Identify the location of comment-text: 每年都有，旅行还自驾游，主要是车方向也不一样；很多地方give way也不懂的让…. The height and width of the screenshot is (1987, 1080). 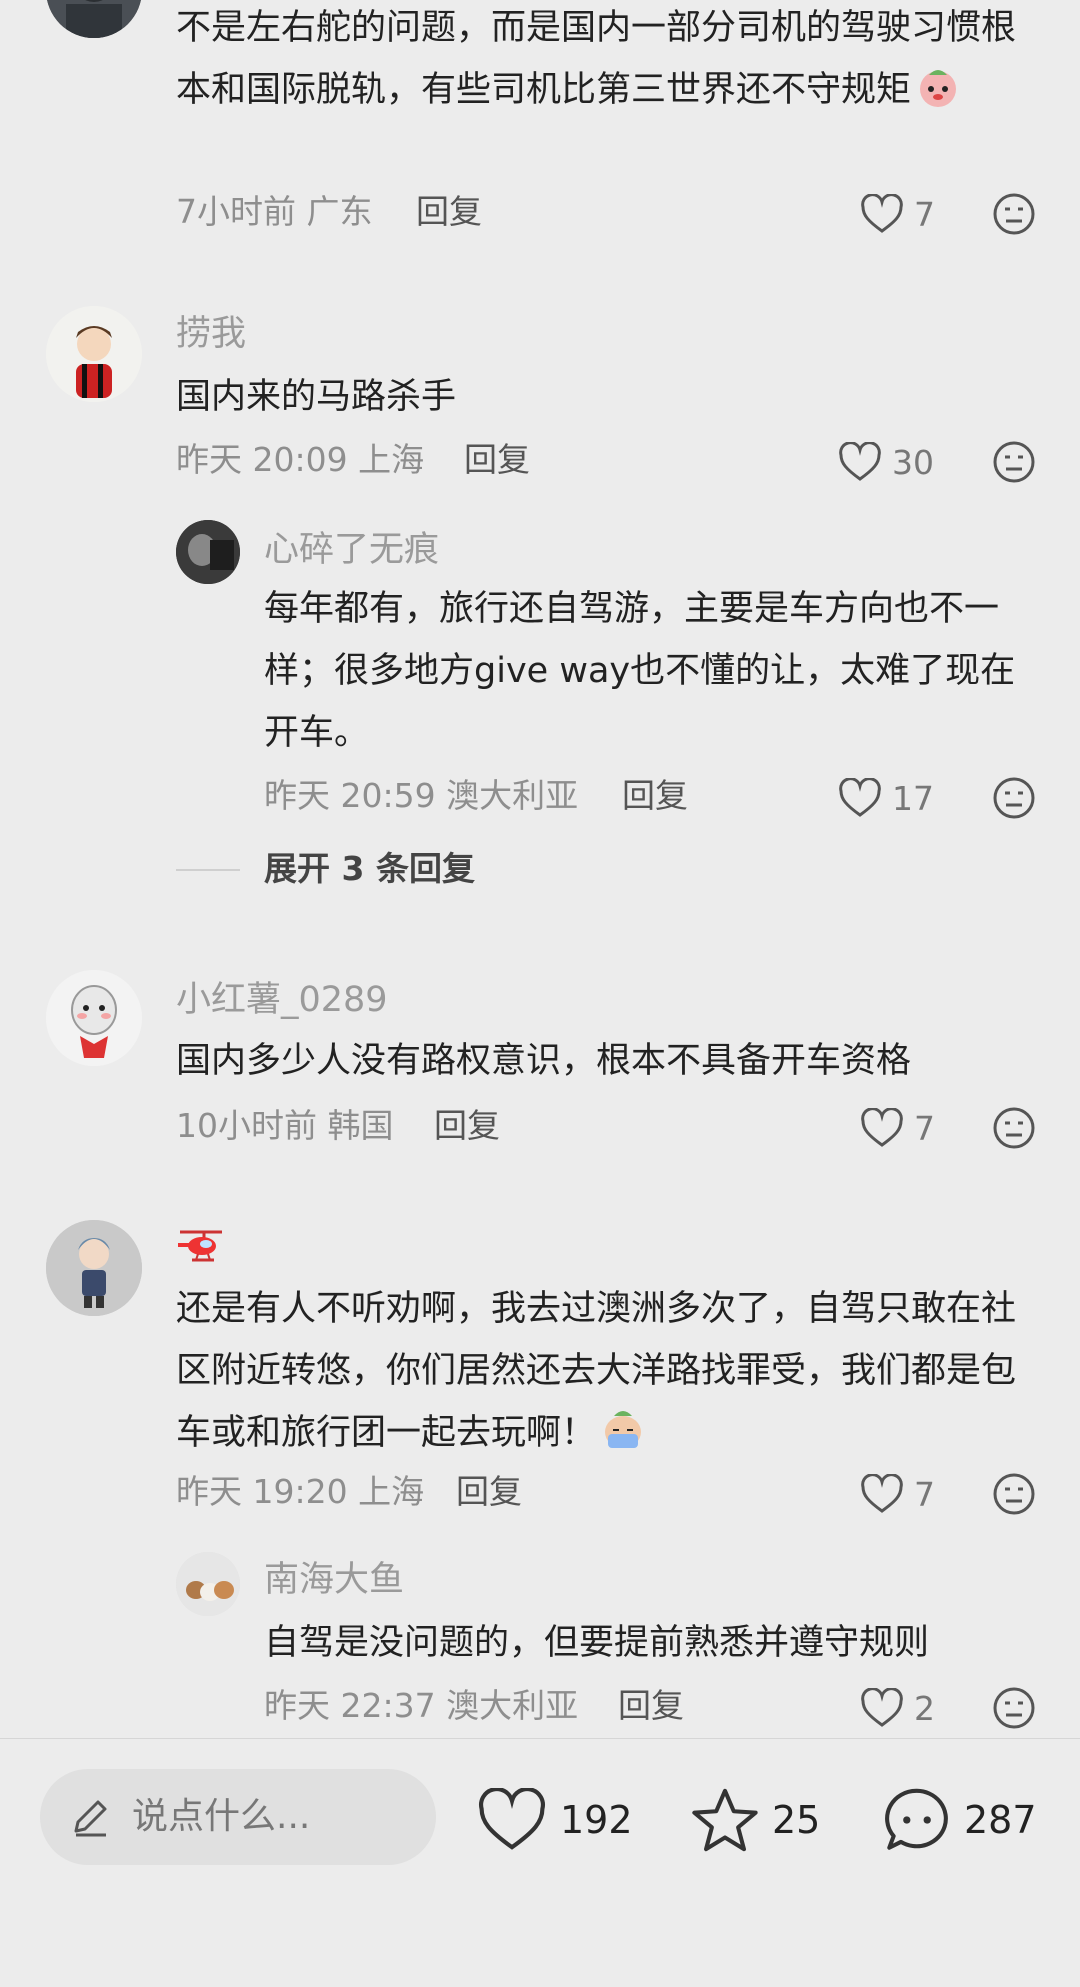
(640, 671).